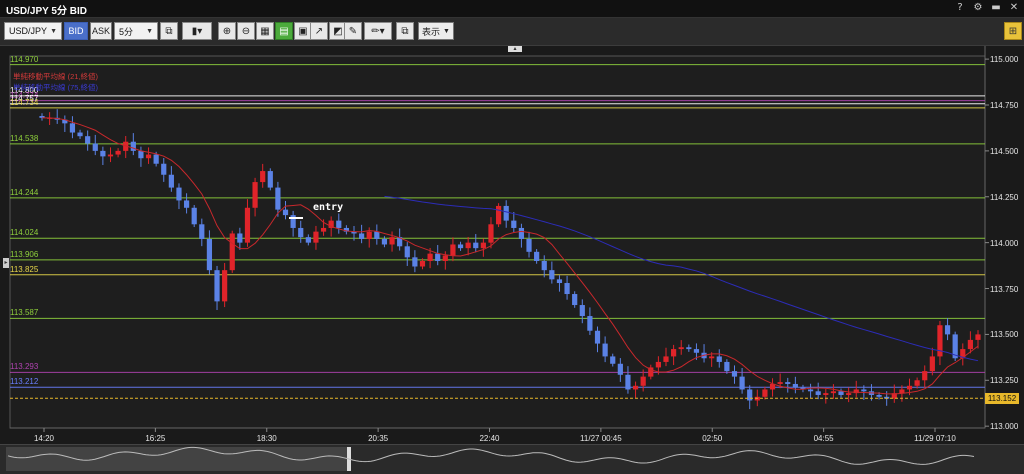  I want to click on zoom-in-icon: ⊕, so click(227, 31).